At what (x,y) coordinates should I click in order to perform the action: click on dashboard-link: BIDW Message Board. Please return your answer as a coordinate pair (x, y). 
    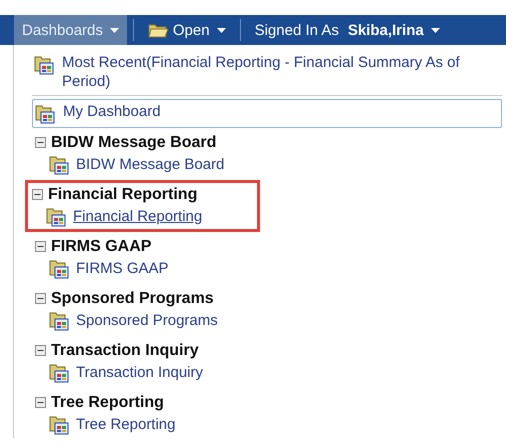
    Looking at the image, I should click on (150, 164).